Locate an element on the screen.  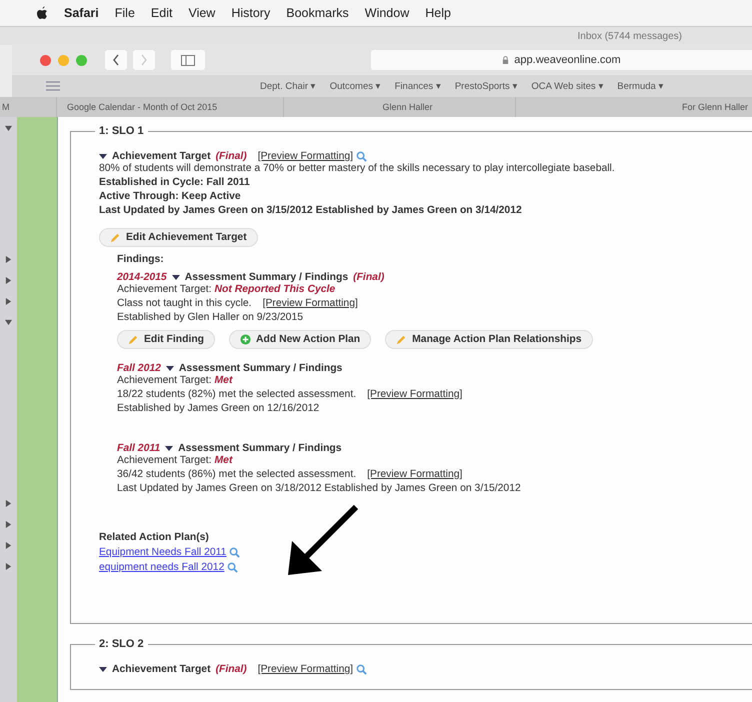
menu-item: Help is located at coordinates (438, 13).